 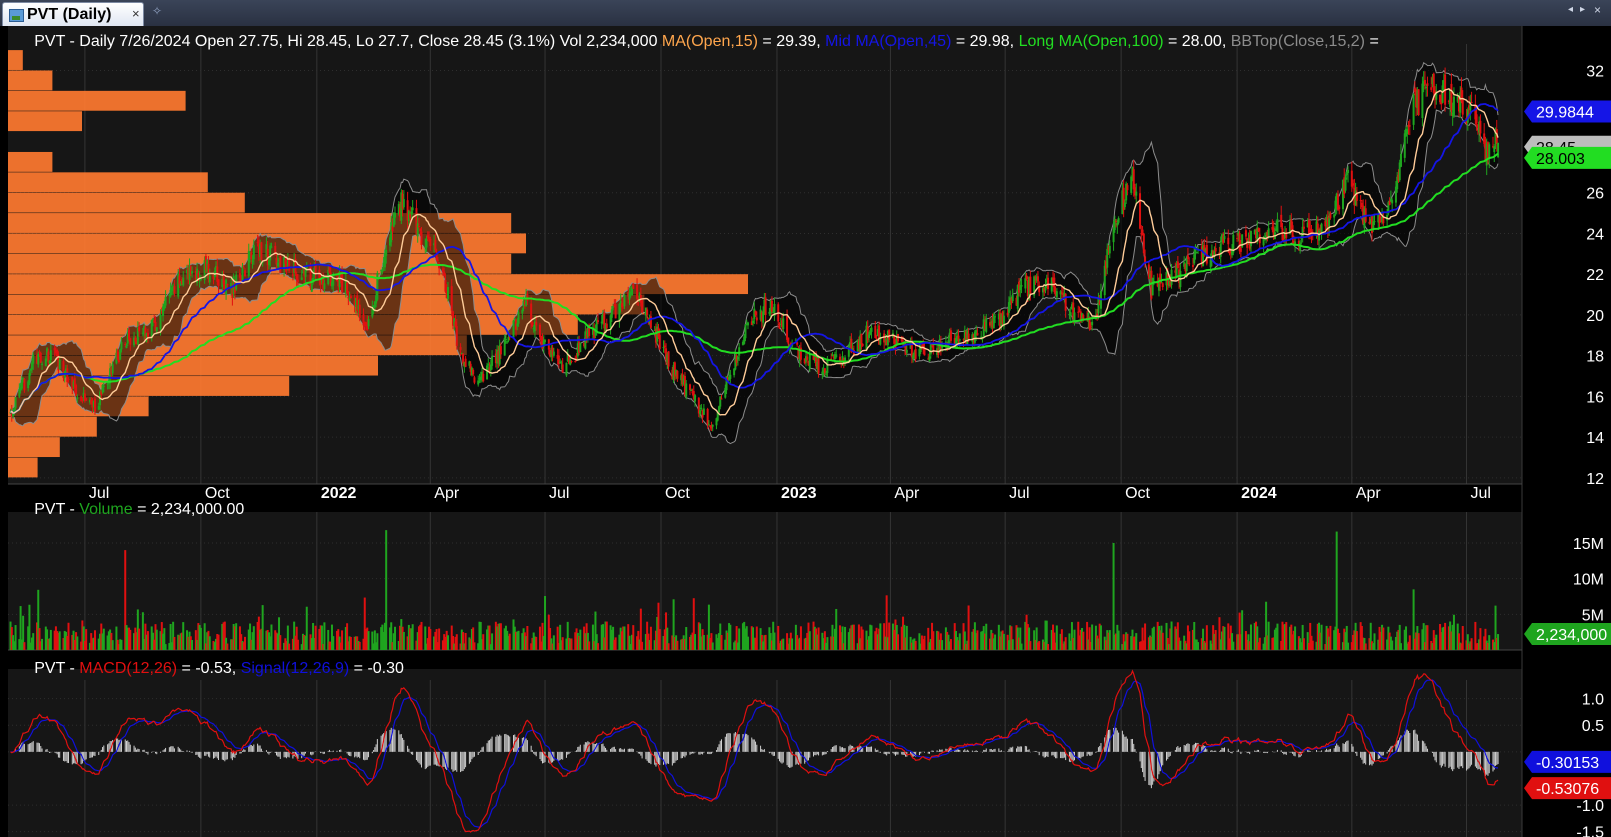 I want to click on macd-value-tag-label: -0.53076, so click(x=1567, y=789).